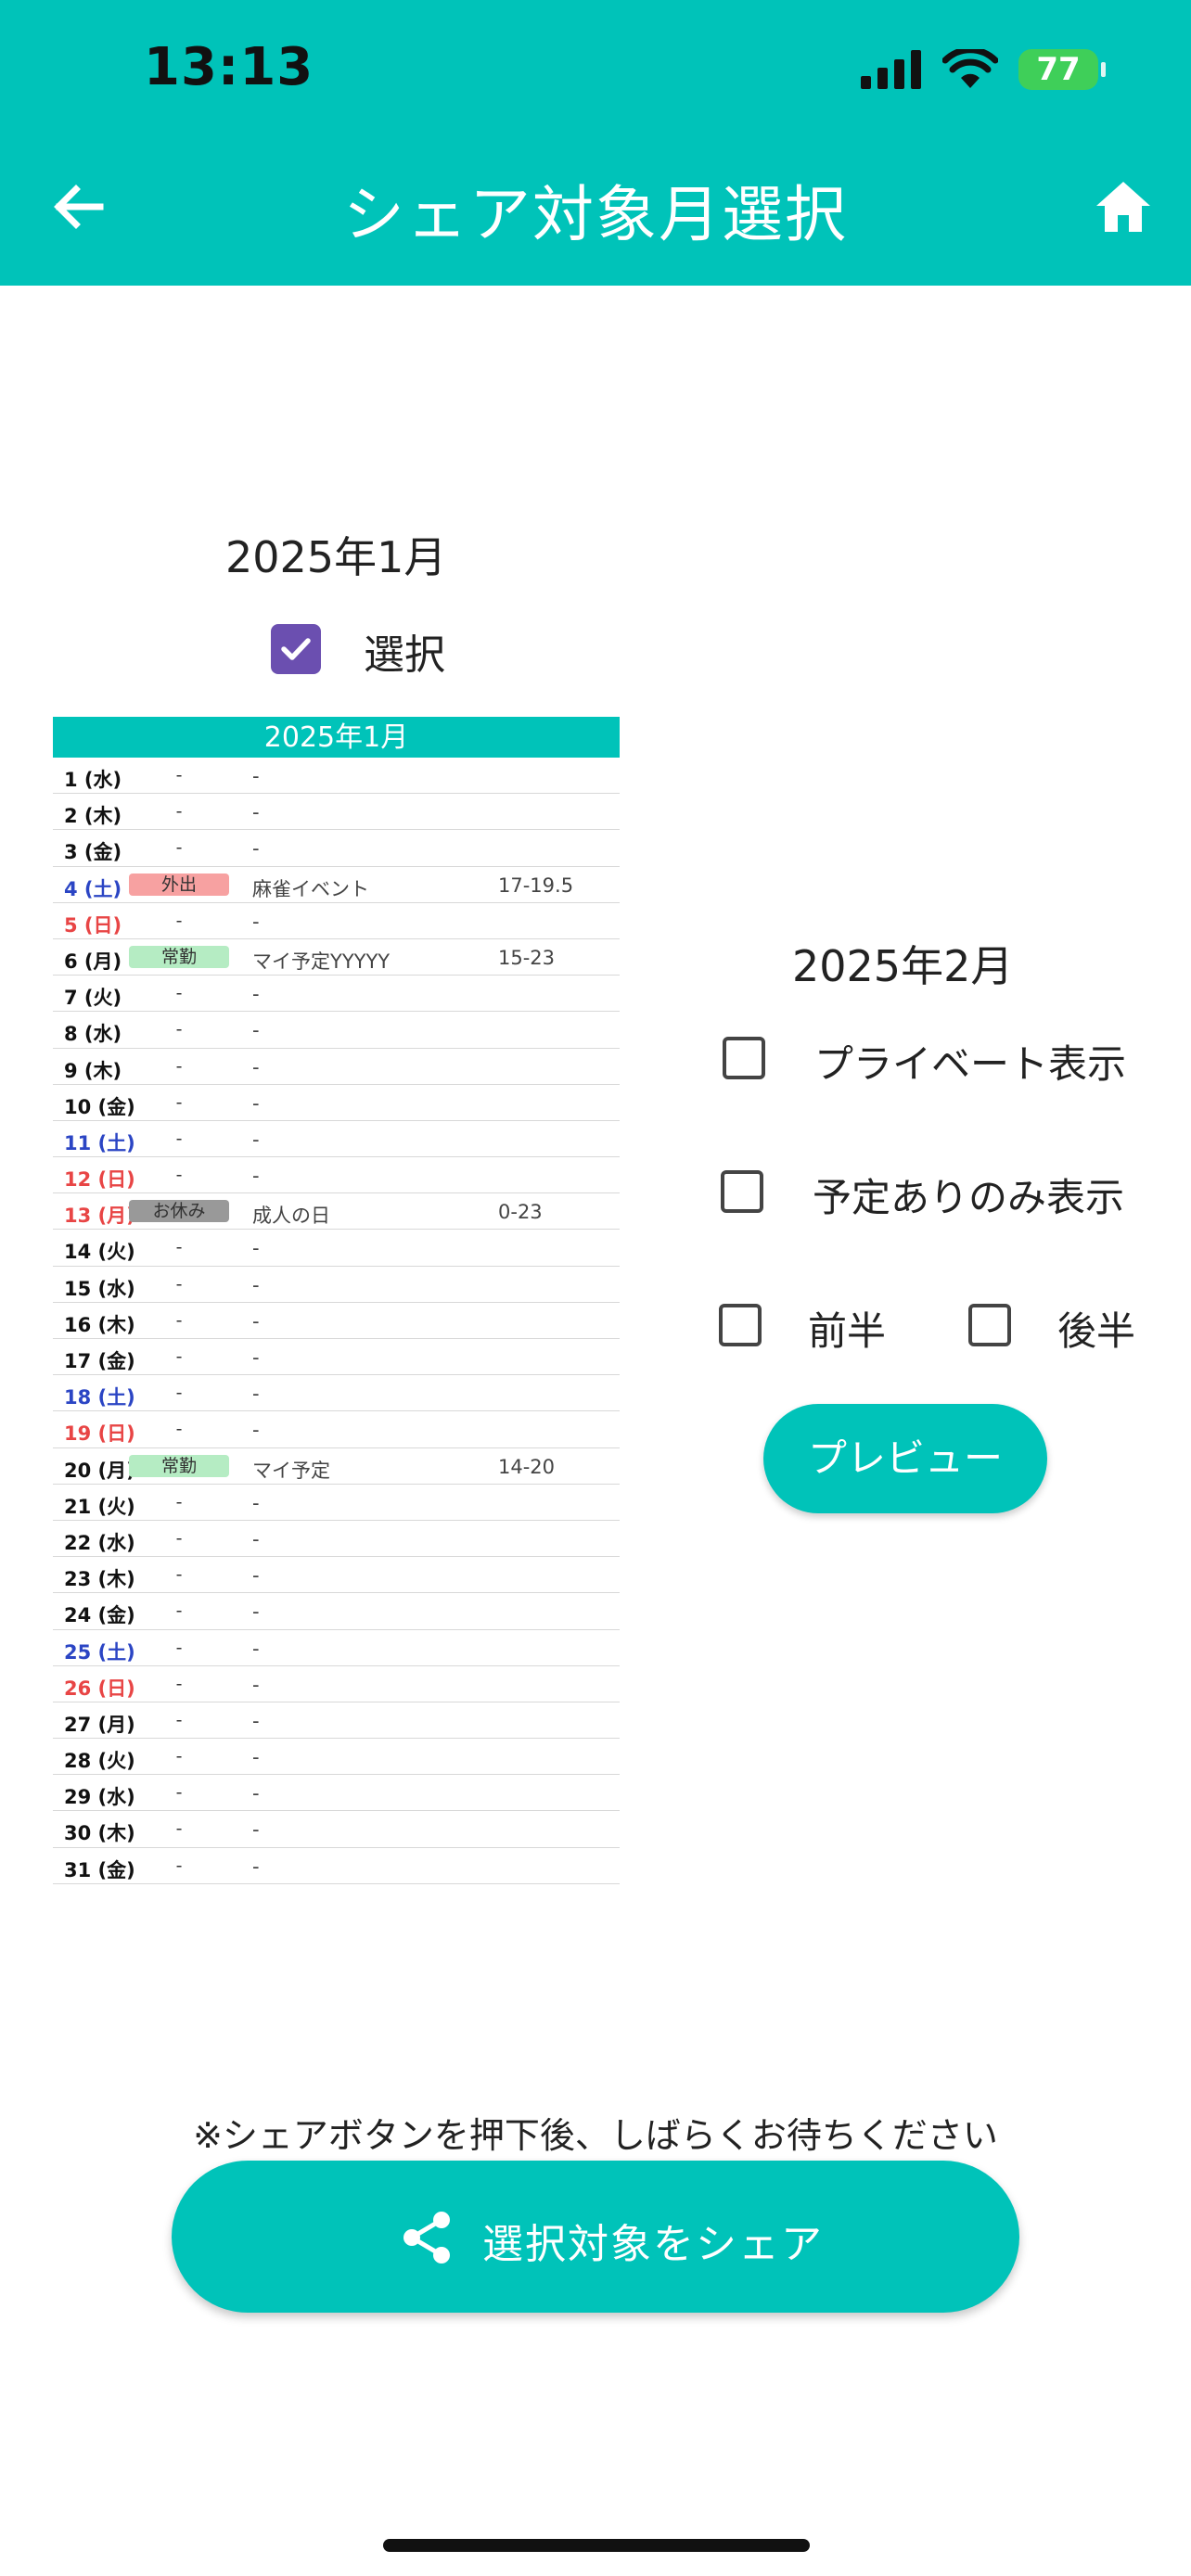 The image size is (1191, 2576). I want to click on calendar-row: 11 (土) - -, so click(336, 1139).